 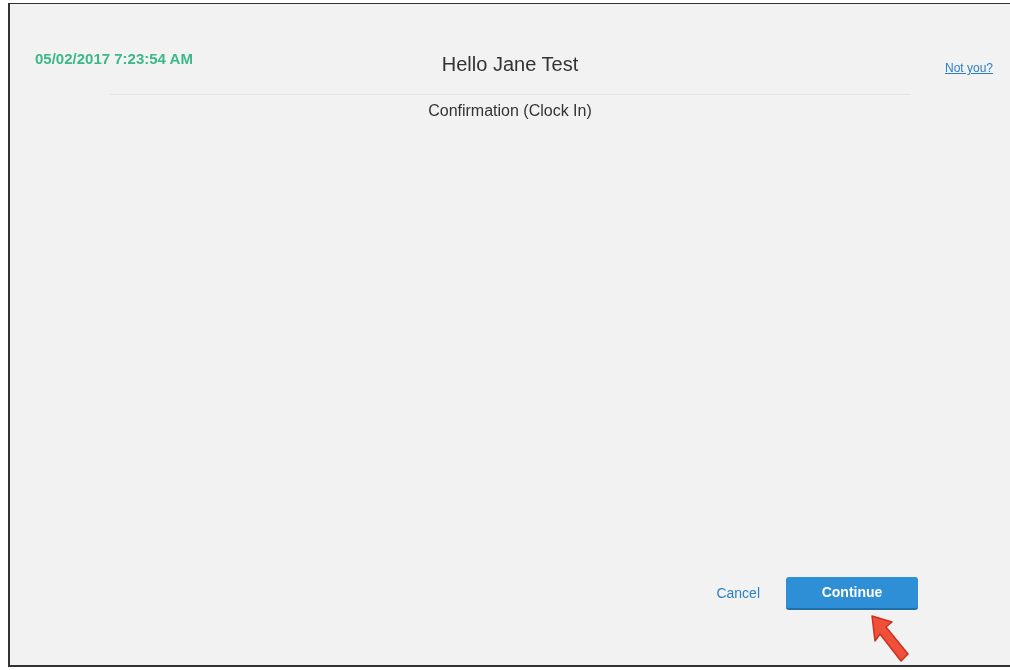 What do you see at coordinates (738, 593) in the screenshot?
I see `cancel-link: Cancel` at bounding box center [738, 593].